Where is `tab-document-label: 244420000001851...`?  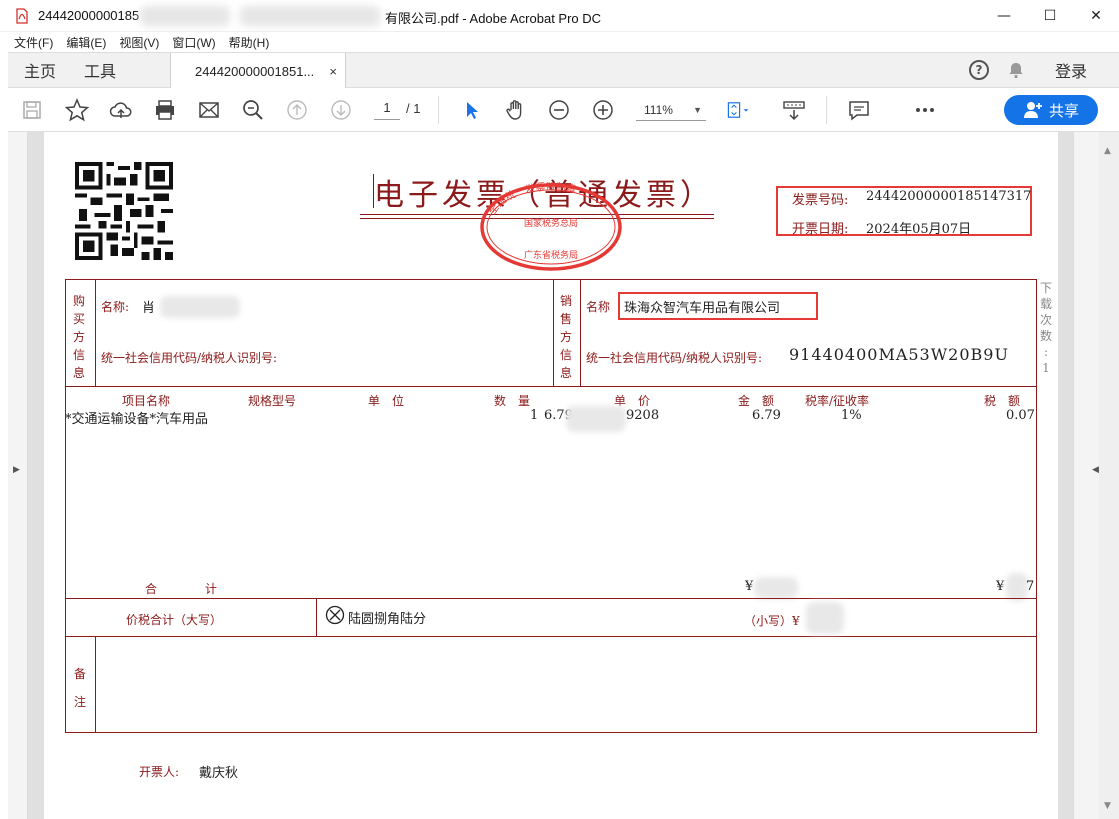 tab-document-label: 244420000001851... is located at coordinates (255, 71).